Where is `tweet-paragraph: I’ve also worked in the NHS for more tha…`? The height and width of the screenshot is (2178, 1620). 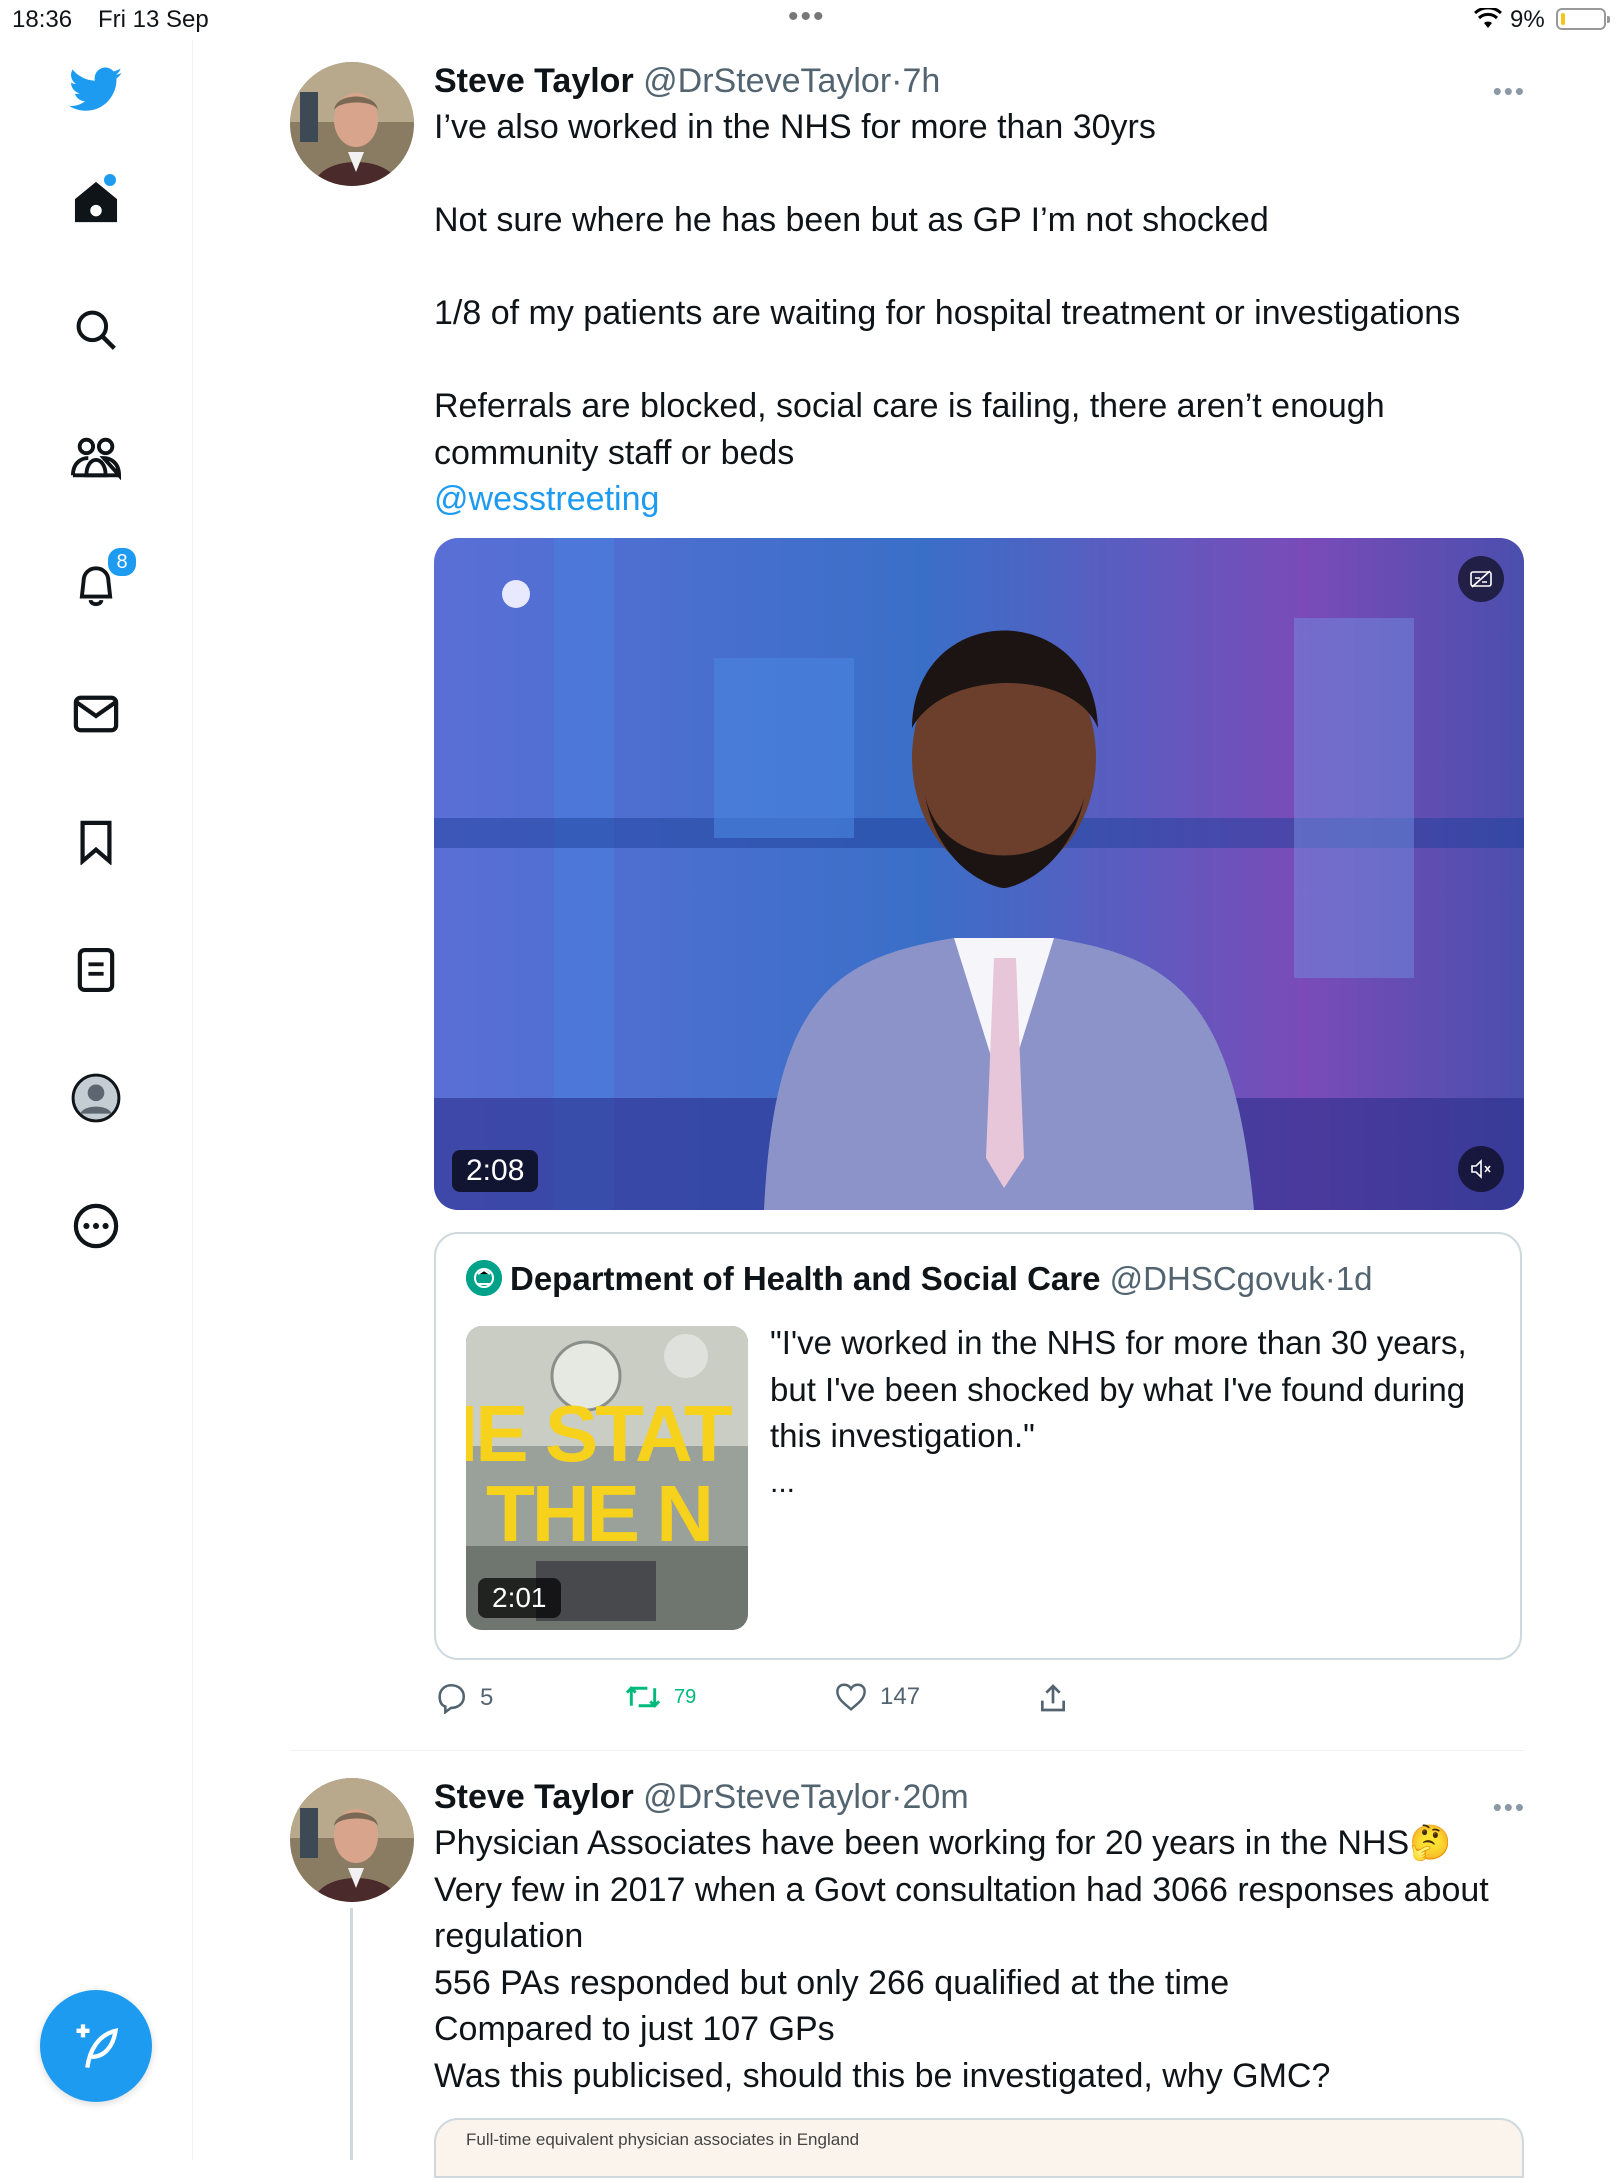
tweet-paragraph: I’ve also worked in the NHS for more tha… is located at coordinates (795, 127).